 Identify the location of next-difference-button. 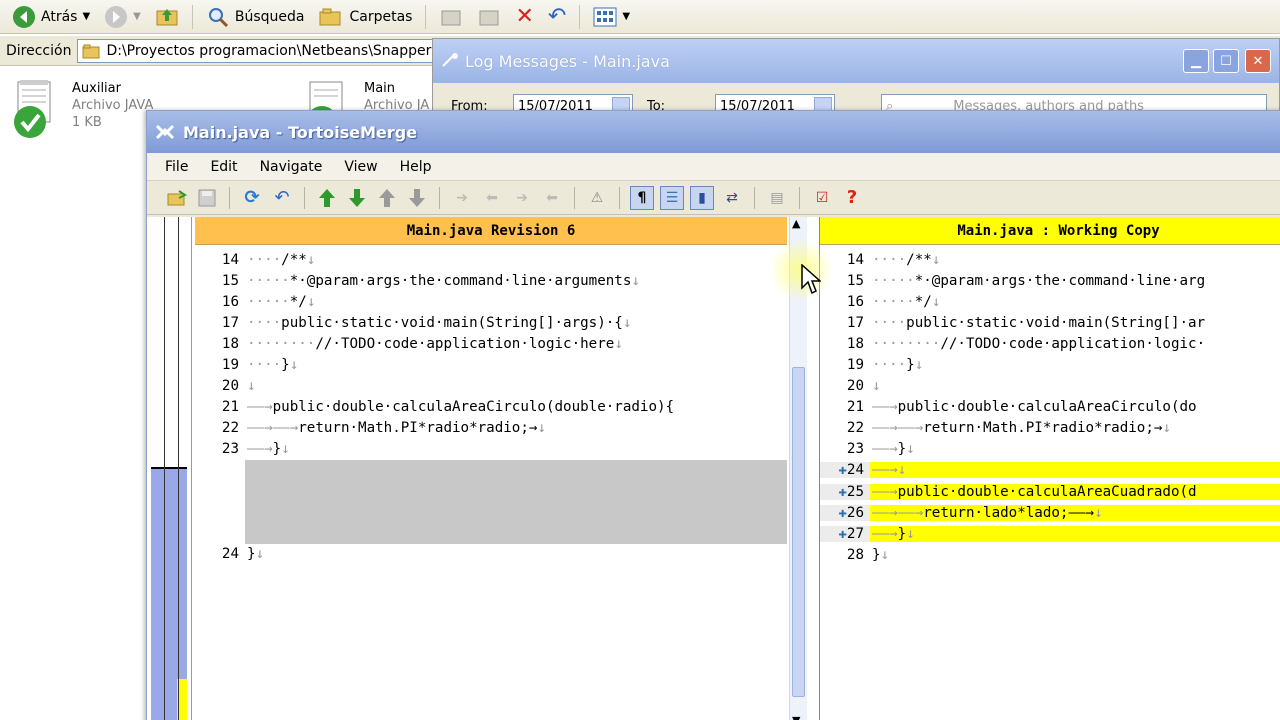
(327, 198).